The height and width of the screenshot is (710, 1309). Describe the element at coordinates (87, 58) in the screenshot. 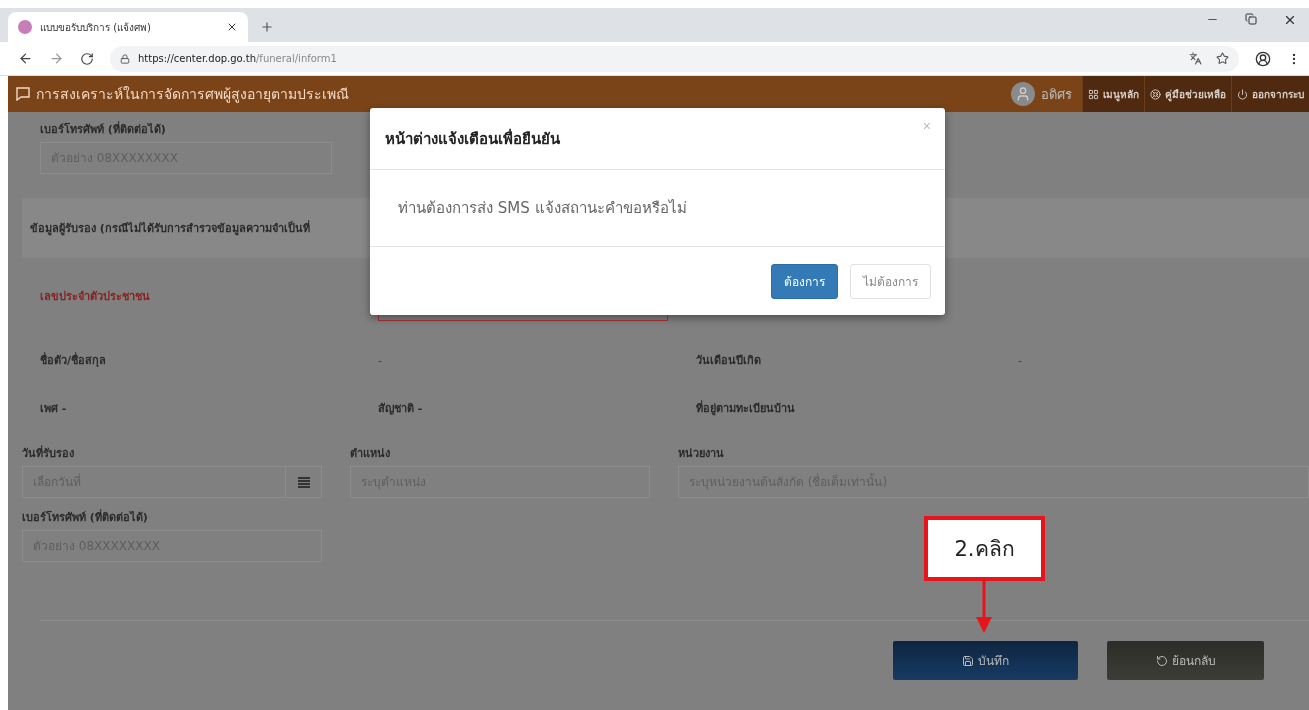

I see `reload-icon` at that location.